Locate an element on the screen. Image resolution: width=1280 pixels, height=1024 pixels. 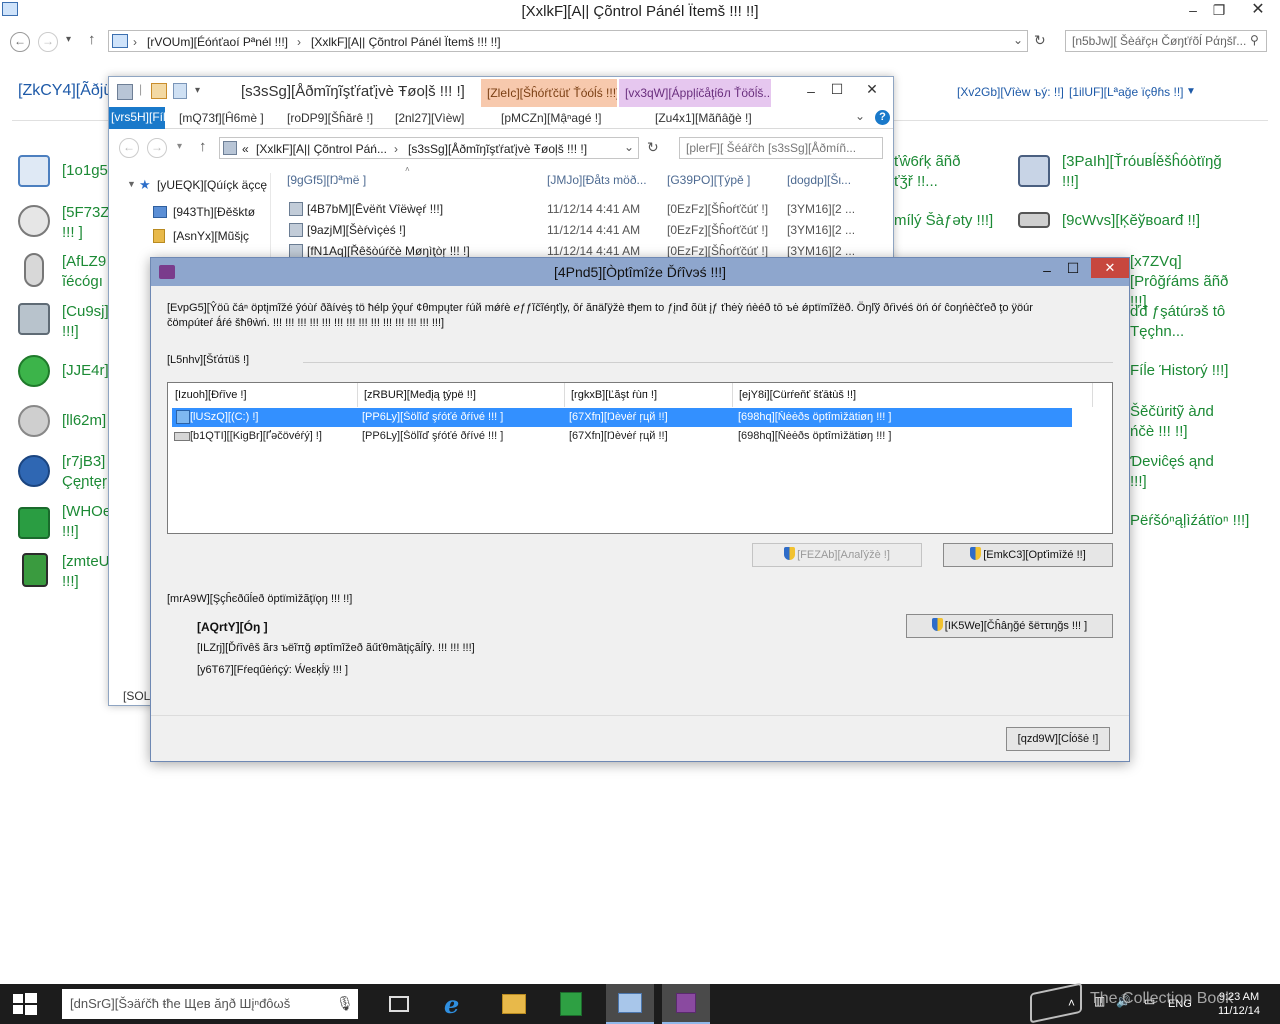
sync-icon is located at coordinates (34, 371).